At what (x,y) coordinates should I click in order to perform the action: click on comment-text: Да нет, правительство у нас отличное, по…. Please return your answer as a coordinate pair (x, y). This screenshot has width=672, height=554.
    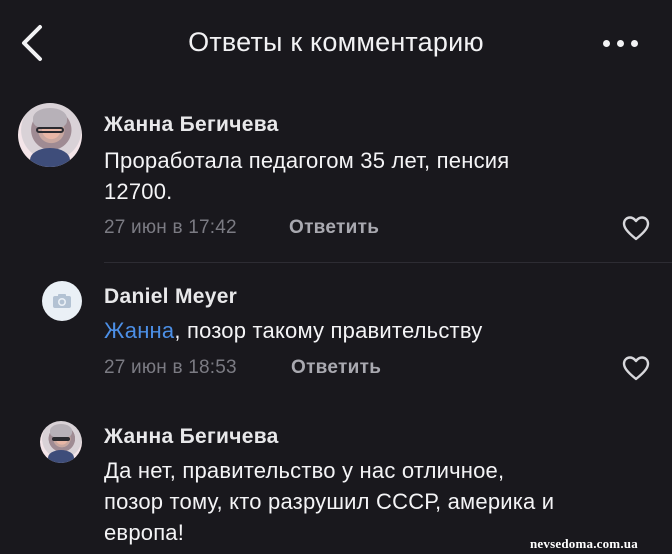
    Looking at the image, I should click on (329, 501).